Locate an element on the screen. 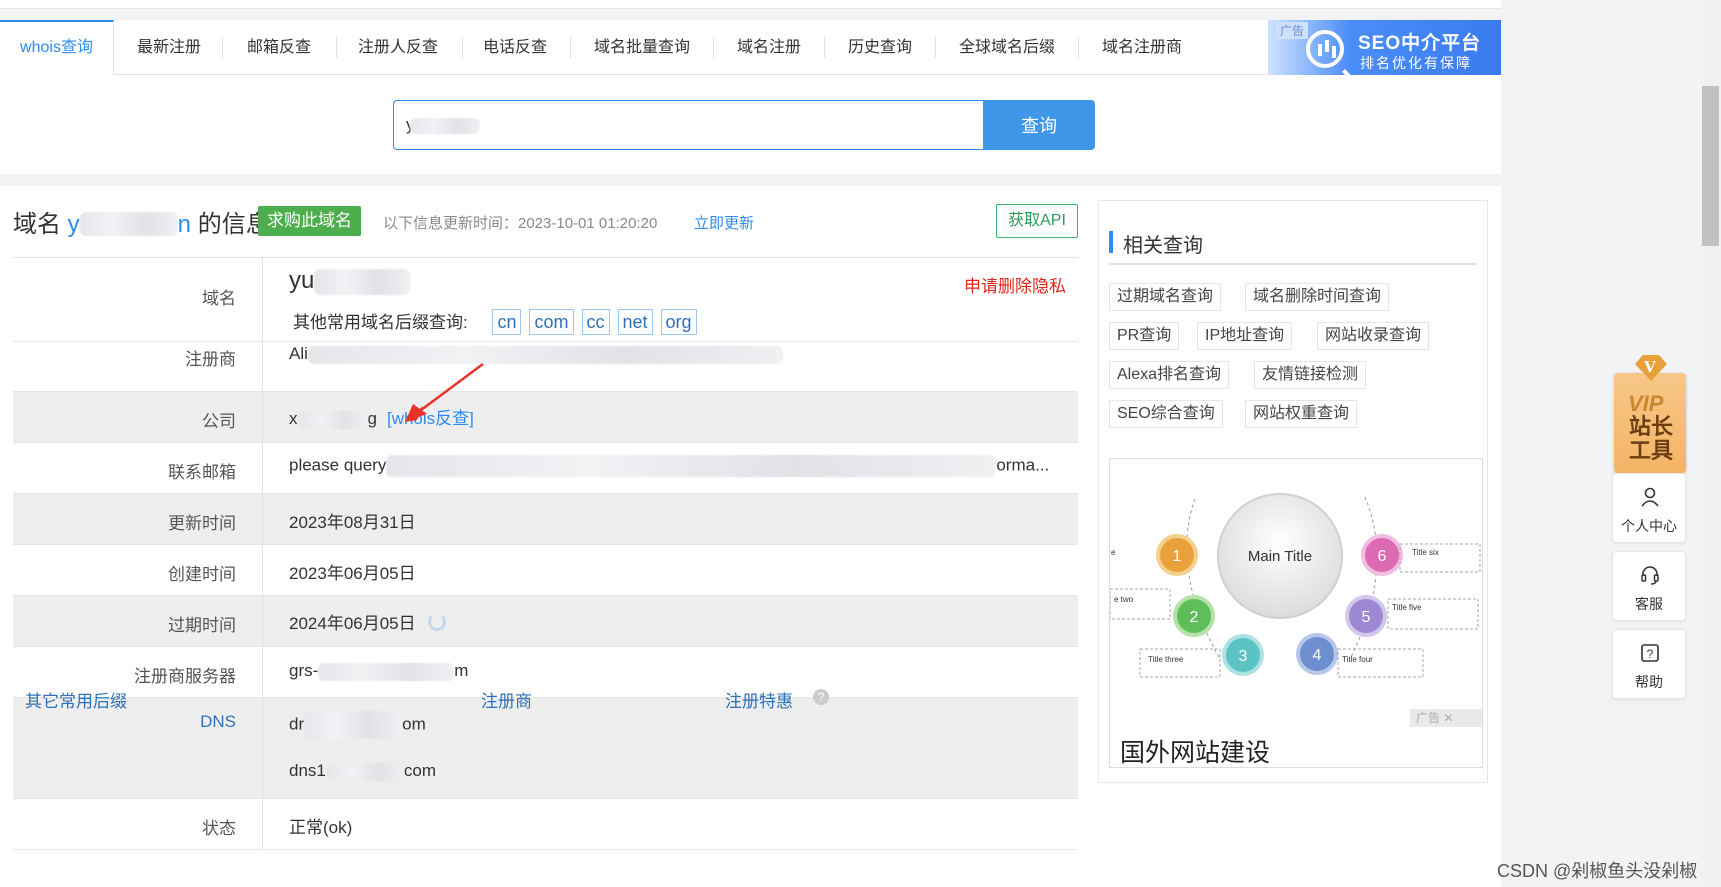  tab-registrant-reverse: 注册人反查 is located at coordinates (398, 47).